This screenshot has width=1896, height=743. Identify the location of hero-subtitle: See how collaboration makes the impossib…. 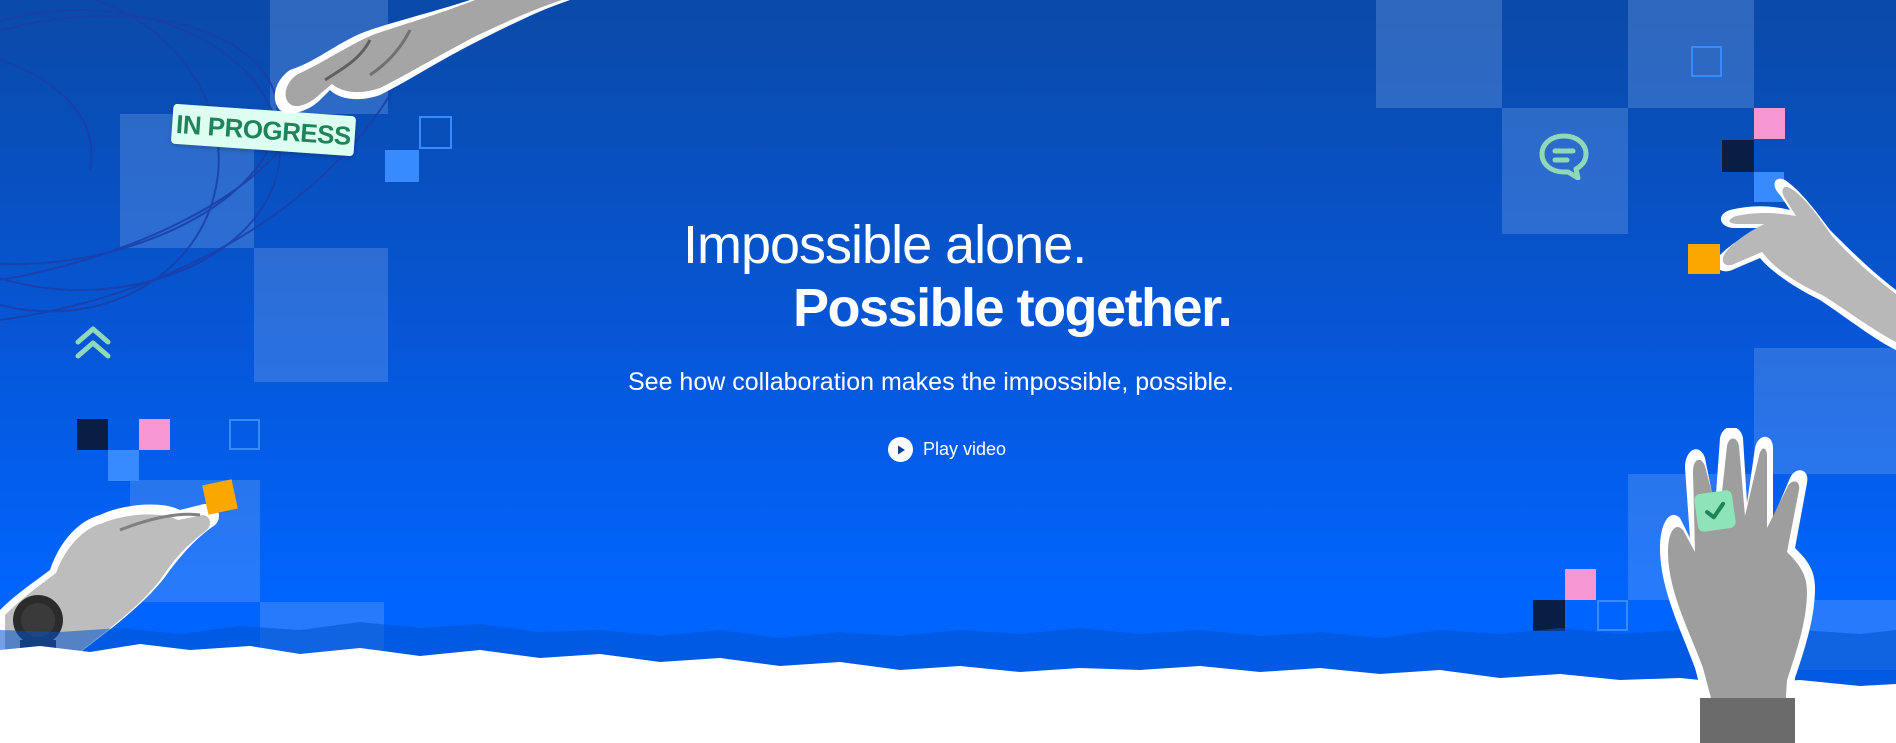
(931, 382).